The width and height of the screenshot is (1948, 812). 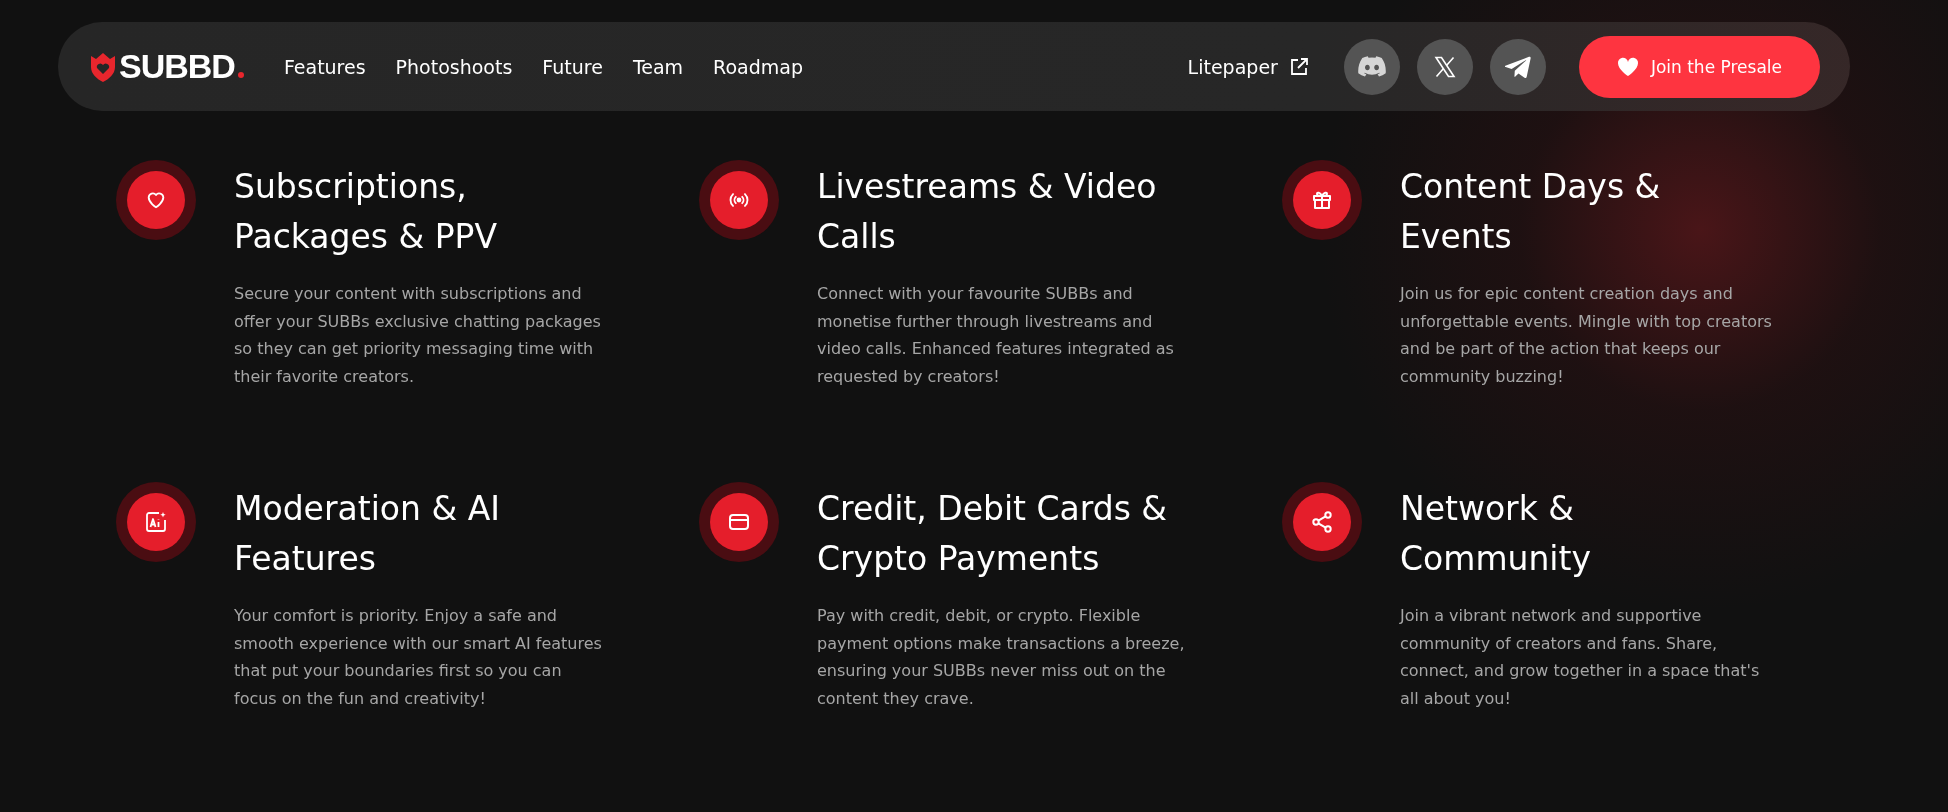 I want to click on feature-title: Content Days & Events, so click(x=1531, y=212).